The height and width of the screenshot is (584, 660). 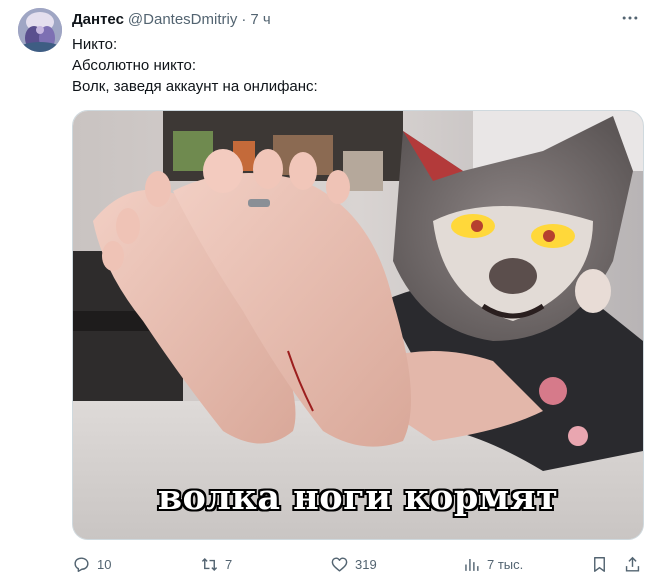 I want to click on media-caption: волка ноги кормят, so click(x=358, y=497).